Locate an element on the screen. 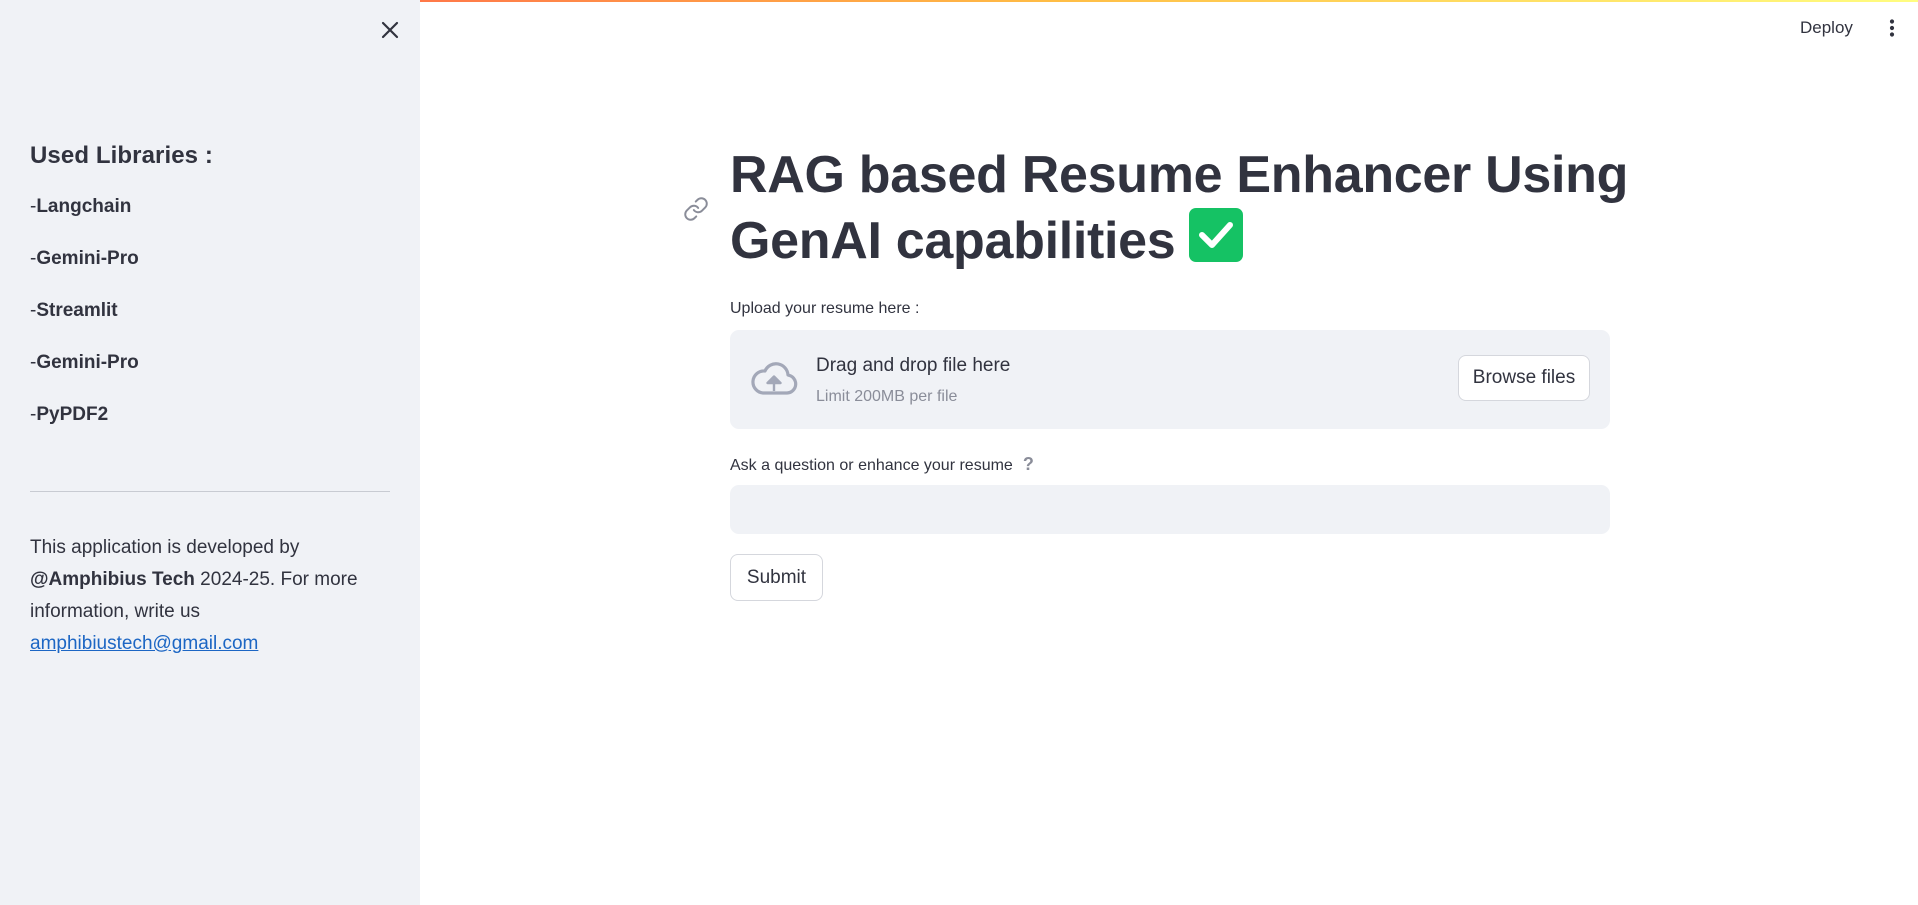 The width and height of the screenshot is (1918, 905). deploy-button: Deploy is located at coordinates (1826, 28).